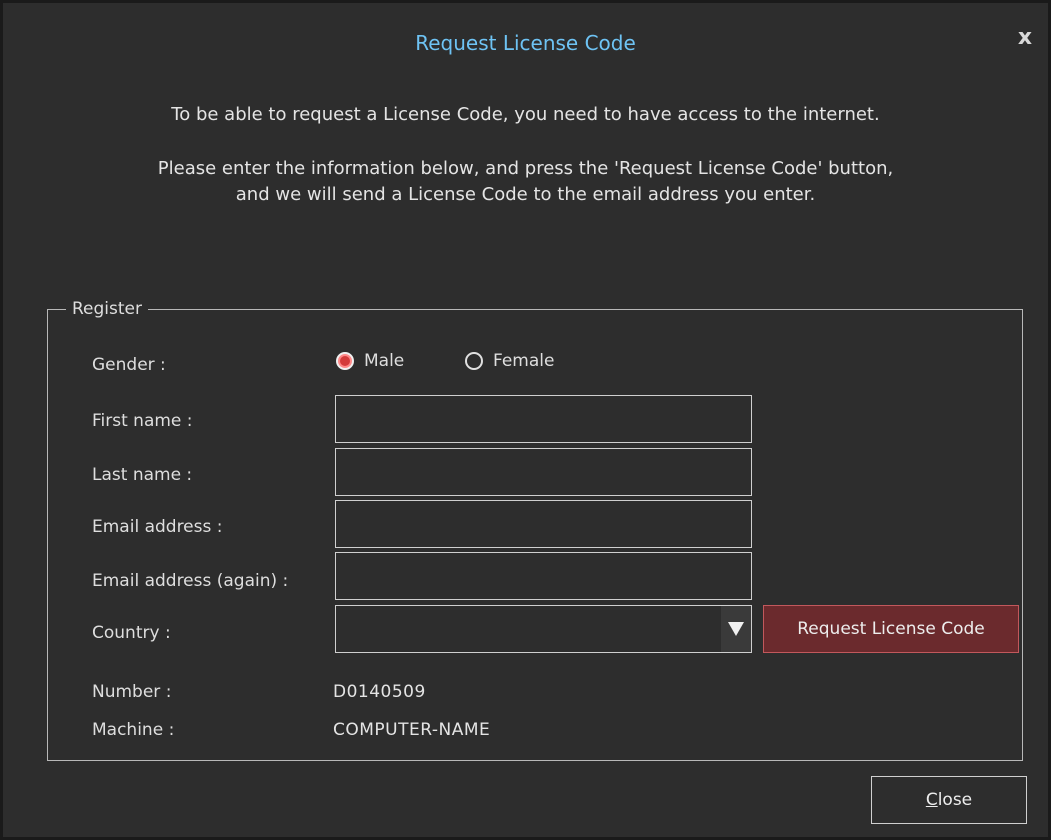 This screenshot has height=840, width=1051. Describe the element at coordinates (543, 629) in the screenshot. I see `country-select` at that location.